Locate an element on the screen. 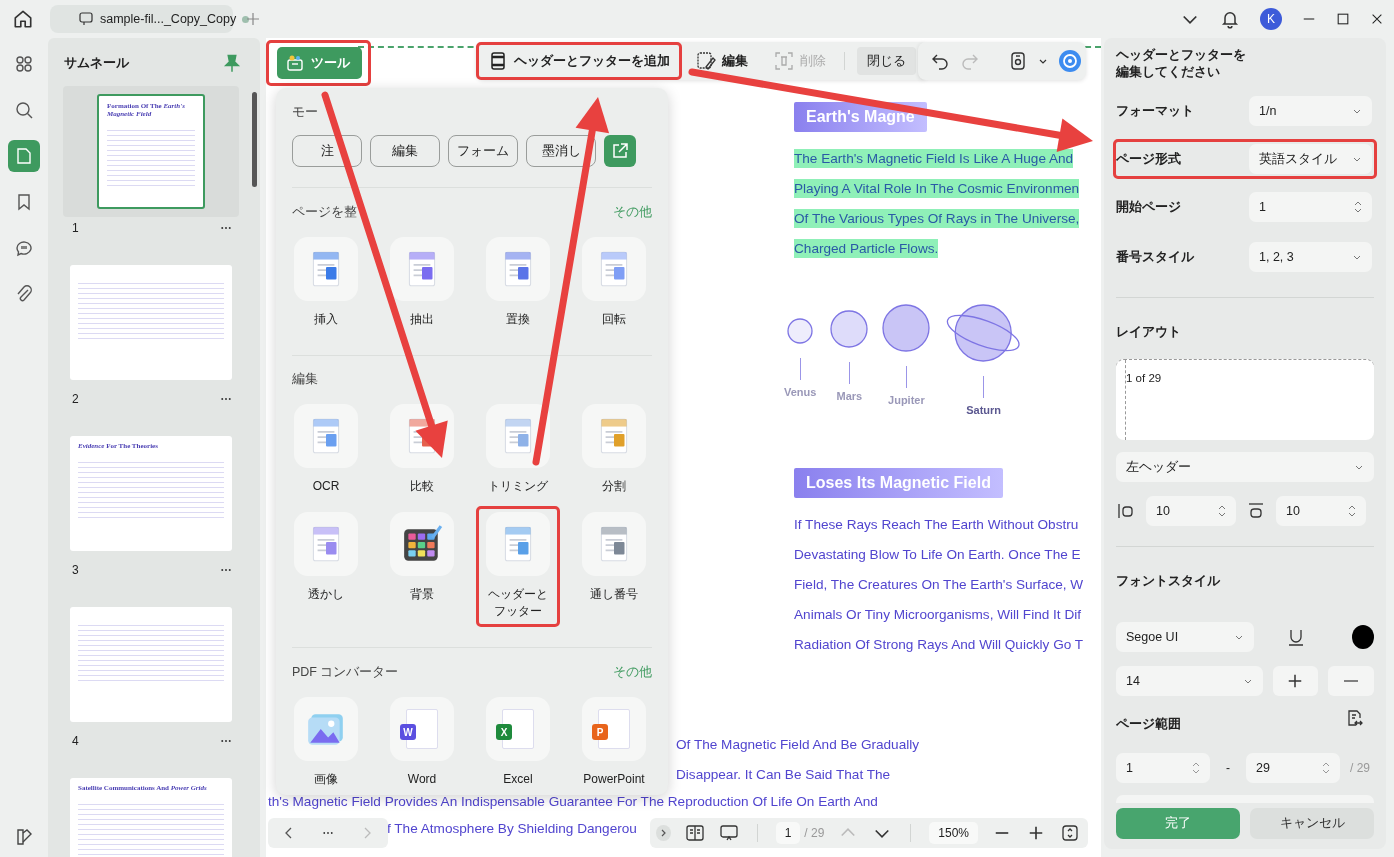  tools-button: ツール is located at coordinates (319, 63).